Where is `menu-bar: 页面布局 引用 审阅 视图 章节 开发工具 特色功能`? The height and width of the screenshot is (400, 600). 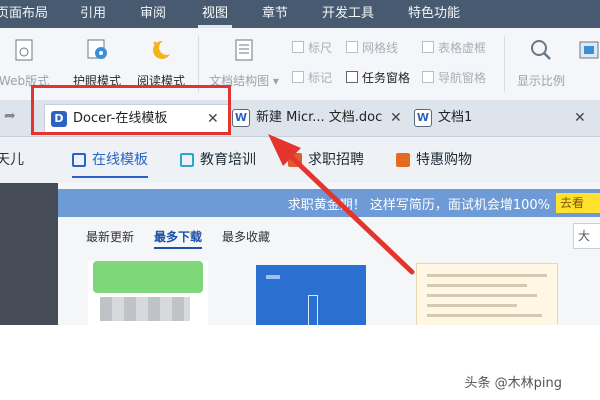 menu-bar: 页面布局 引用 审阅 视图 章节 开发工具 特色功能 is located at coordinates (300, 14).